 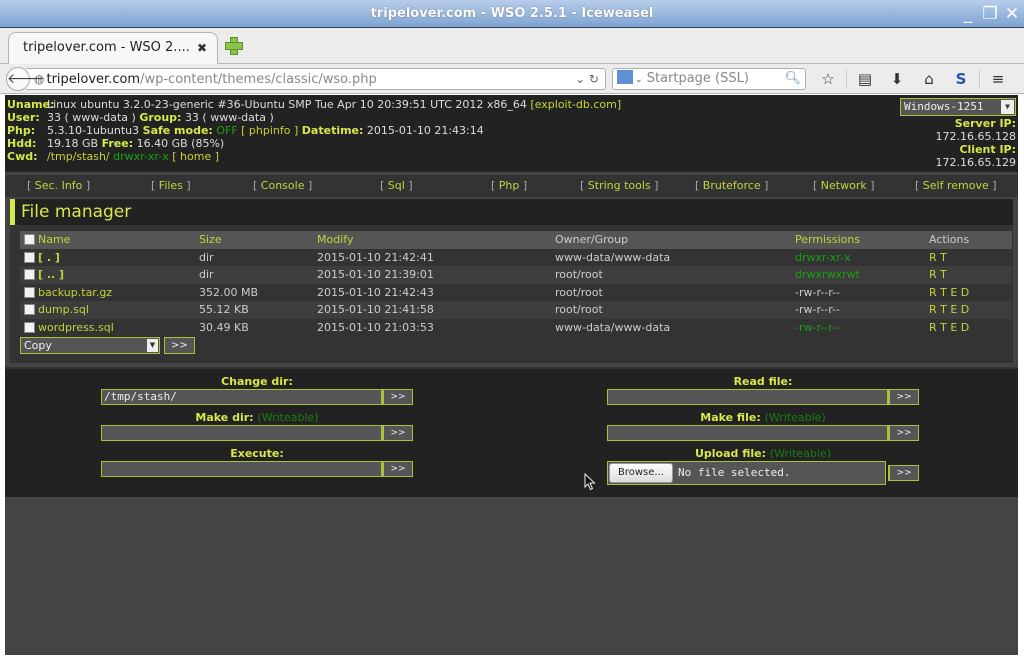 I want to click on menu-sec-info: [ Sec. Info ], so click(x=58, y=186).